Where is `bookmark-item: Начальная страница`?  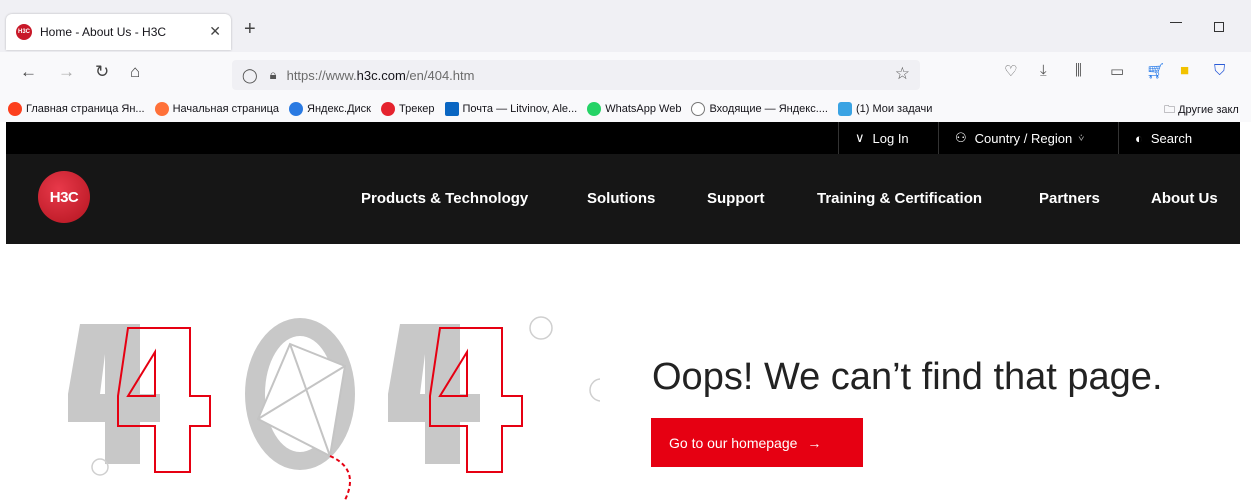
bookmark-item: Начальная страница is located at coordinates (216, 109).